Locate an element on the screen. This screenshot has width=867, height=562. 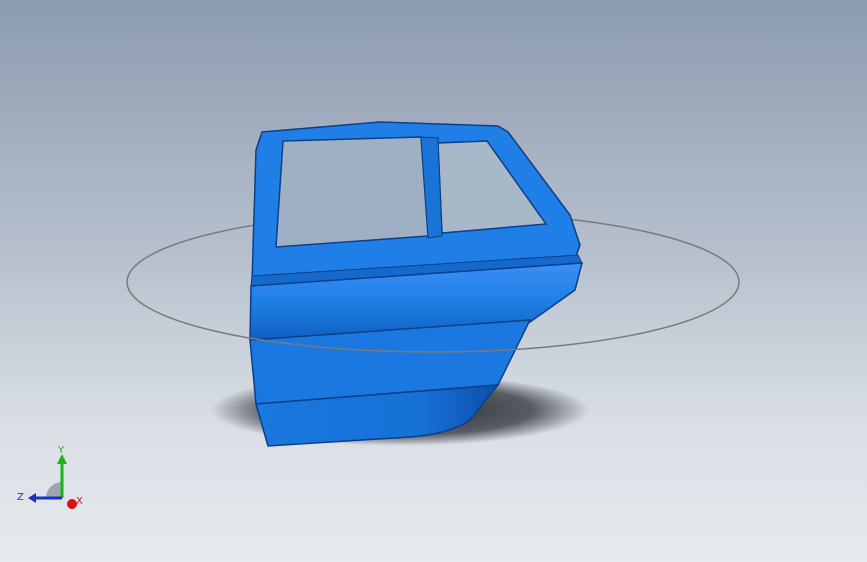
front-window-opening is located at coordinates (352, 192).